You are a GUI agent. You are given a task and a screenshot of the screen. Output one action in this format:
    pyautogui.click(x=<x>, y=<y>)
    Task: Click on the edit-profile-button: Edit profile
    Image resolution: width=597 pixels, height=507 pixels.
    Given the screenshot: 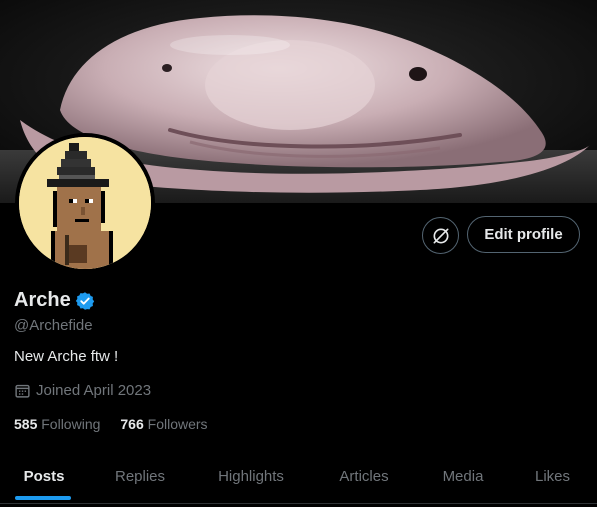 What is the action you would take?
    pyautogui.click(x=523, y=234)
    